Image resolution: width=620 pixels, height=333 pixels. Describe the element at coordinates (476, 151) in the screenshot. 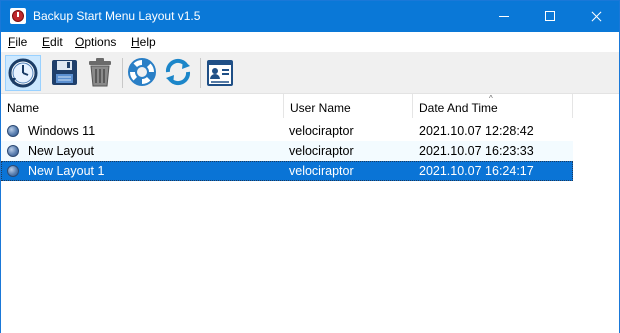

I see `layout-date: 2021.10.07 16:23:33` at that location.